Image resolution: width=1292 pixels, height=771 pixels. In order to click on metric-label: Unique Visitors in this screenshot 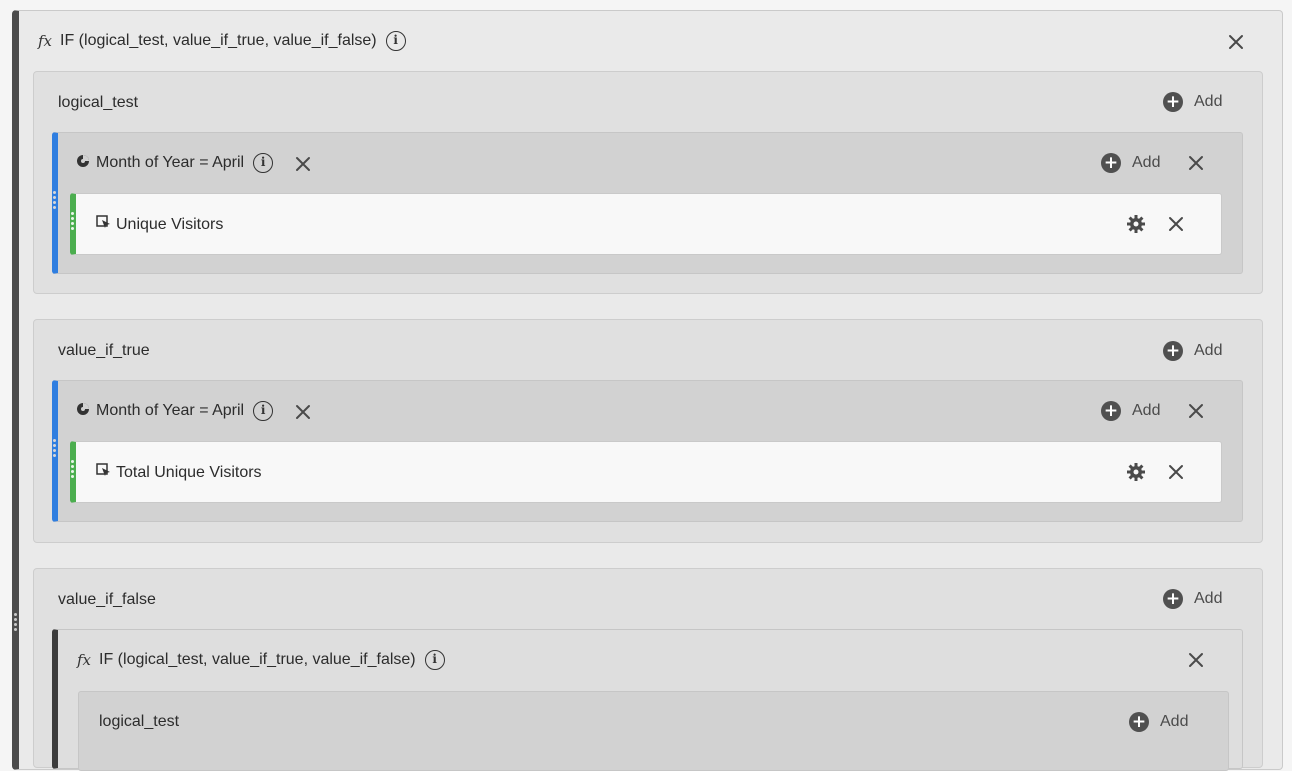, I will do `click(170, 224)`.